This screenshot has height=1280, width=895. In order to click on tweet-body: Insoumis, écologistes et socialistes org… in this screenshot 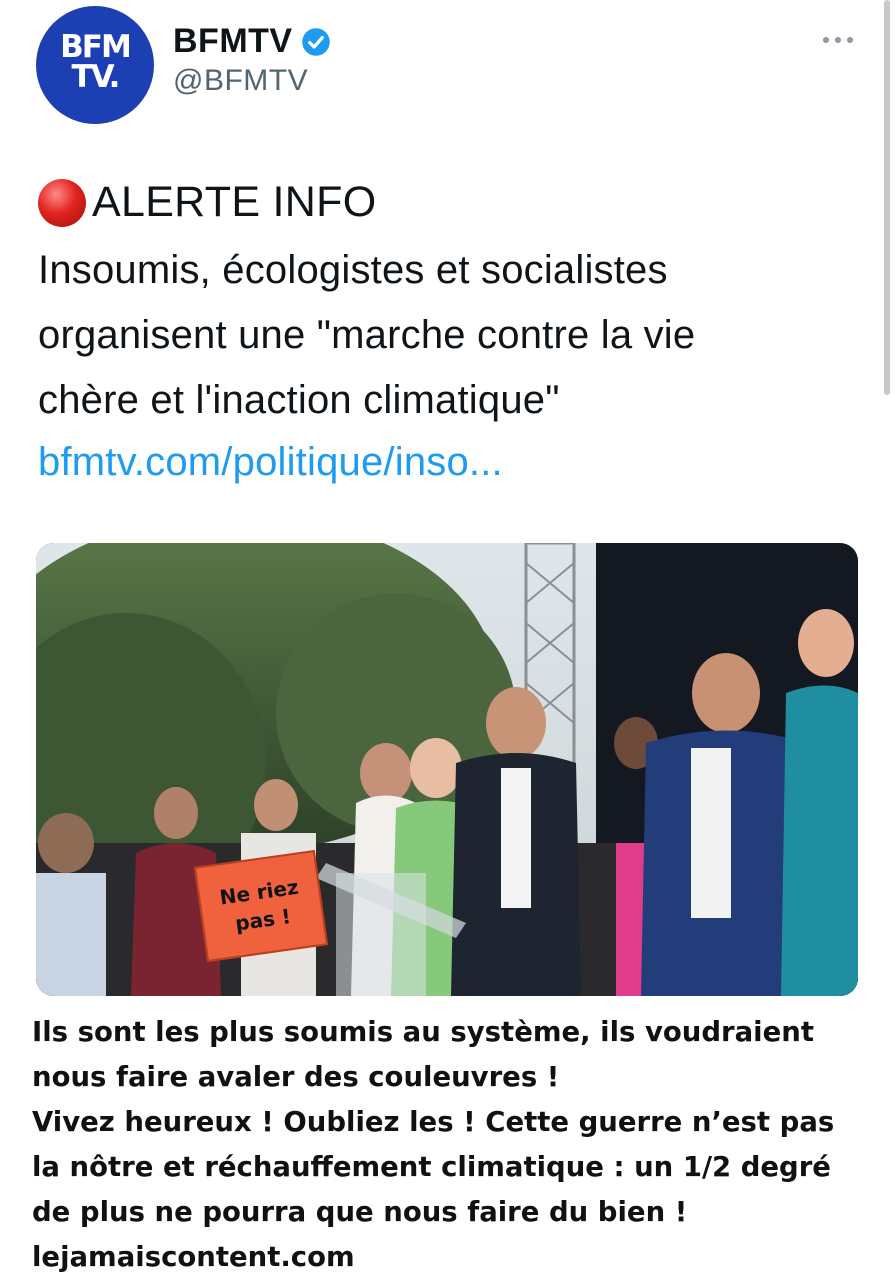, I will do `click(458, 335)`.